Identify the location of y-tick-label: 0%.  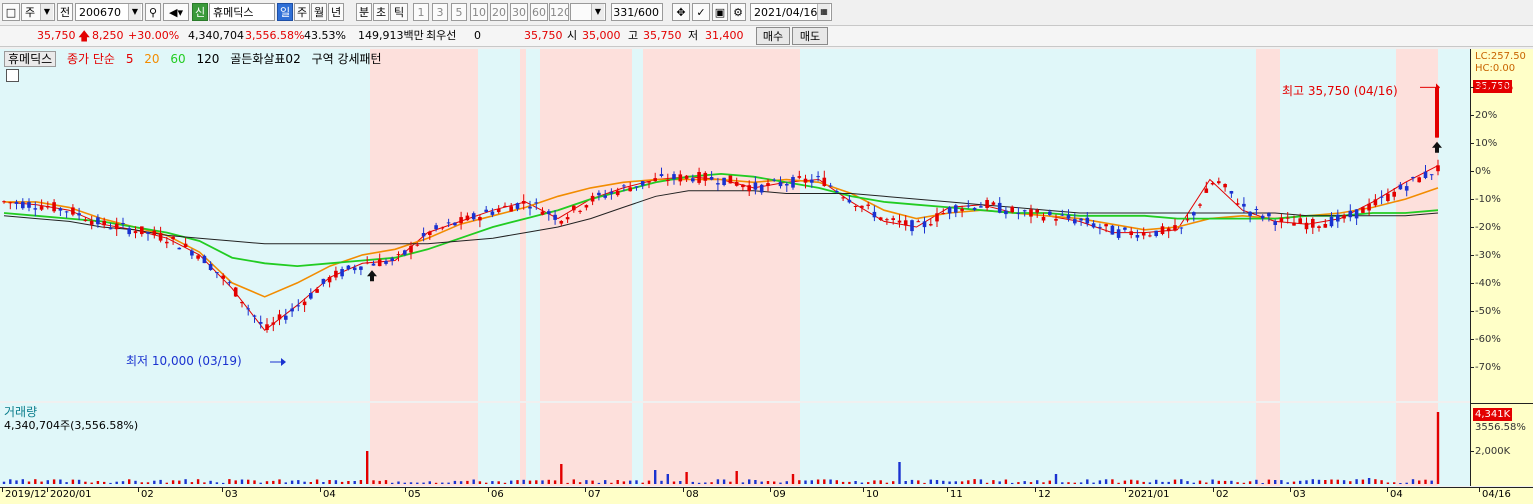
(1483, 172).